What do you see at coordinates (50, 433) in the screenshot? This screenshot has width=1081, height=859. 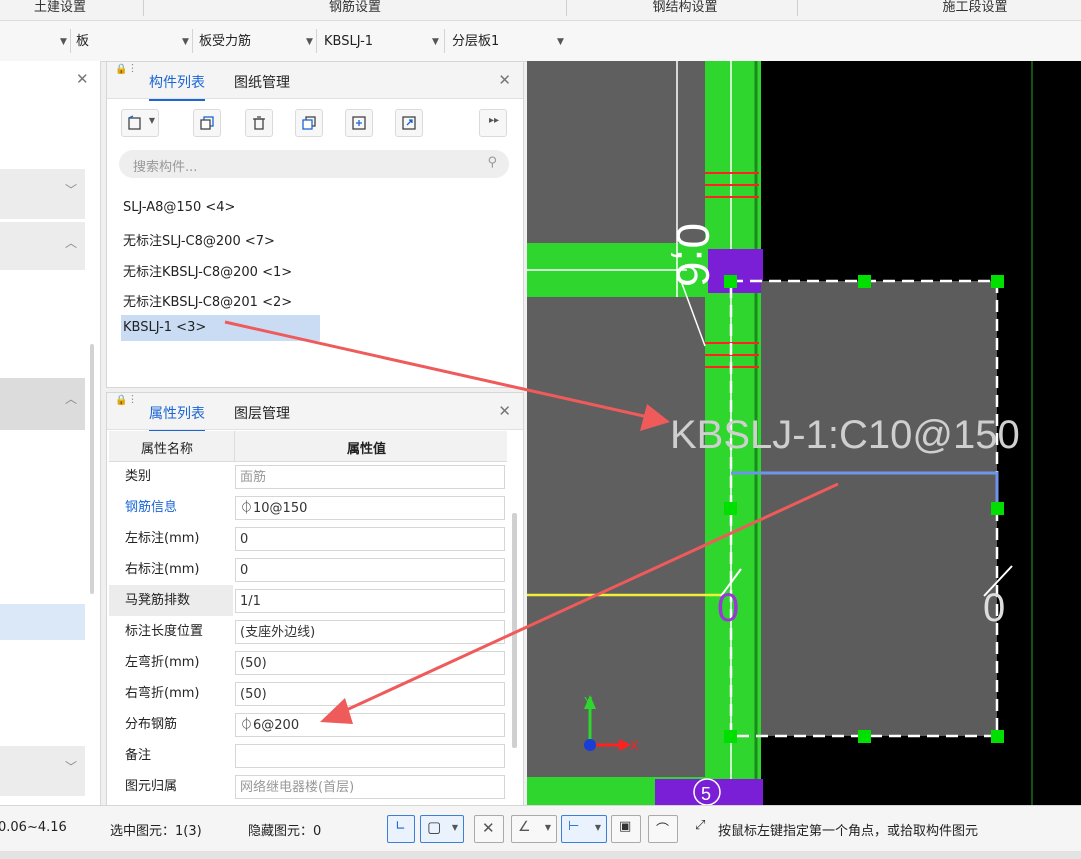 I see `left-nav-panel: ✕ ﹀ ︿ ︿ ﹀` at bounding box center [50, 433].